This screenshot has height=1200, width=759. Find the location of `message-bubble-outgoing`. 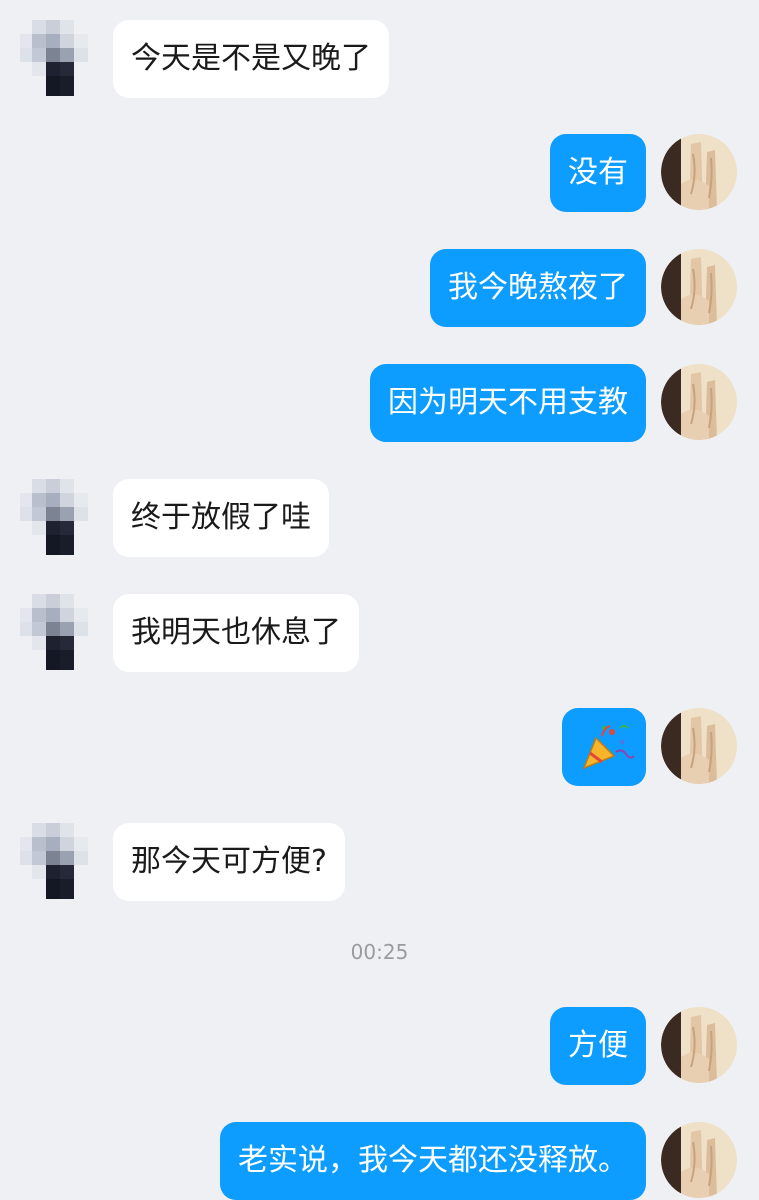

message-bubble-outgoing is located at coordinates (604, 747).